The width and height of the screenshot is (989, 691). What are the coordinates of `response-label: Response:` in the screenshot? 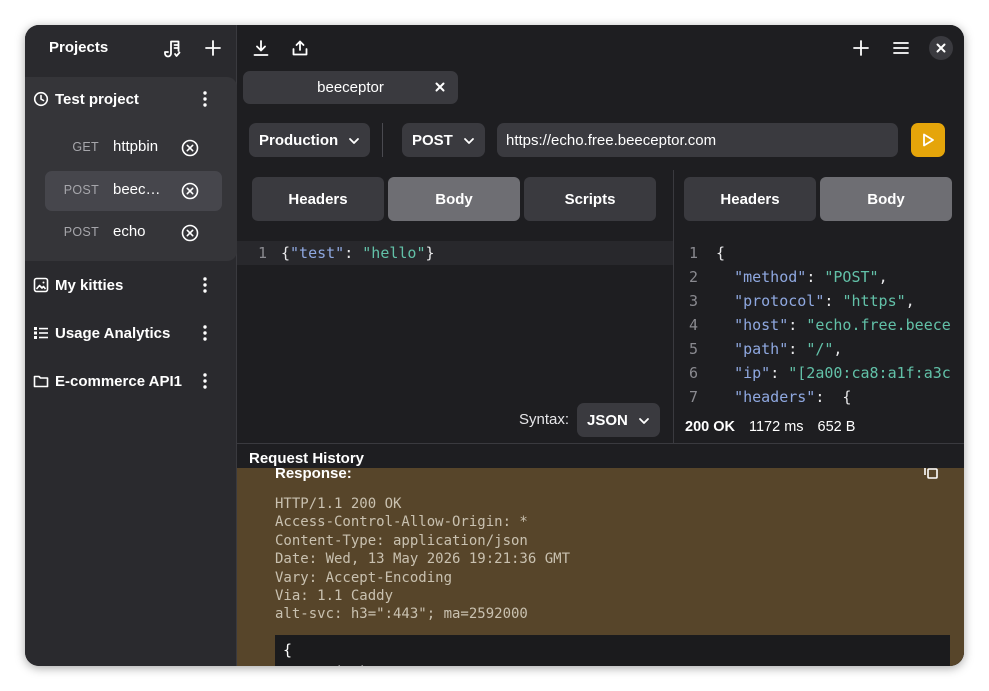 It's located at (313, 475).